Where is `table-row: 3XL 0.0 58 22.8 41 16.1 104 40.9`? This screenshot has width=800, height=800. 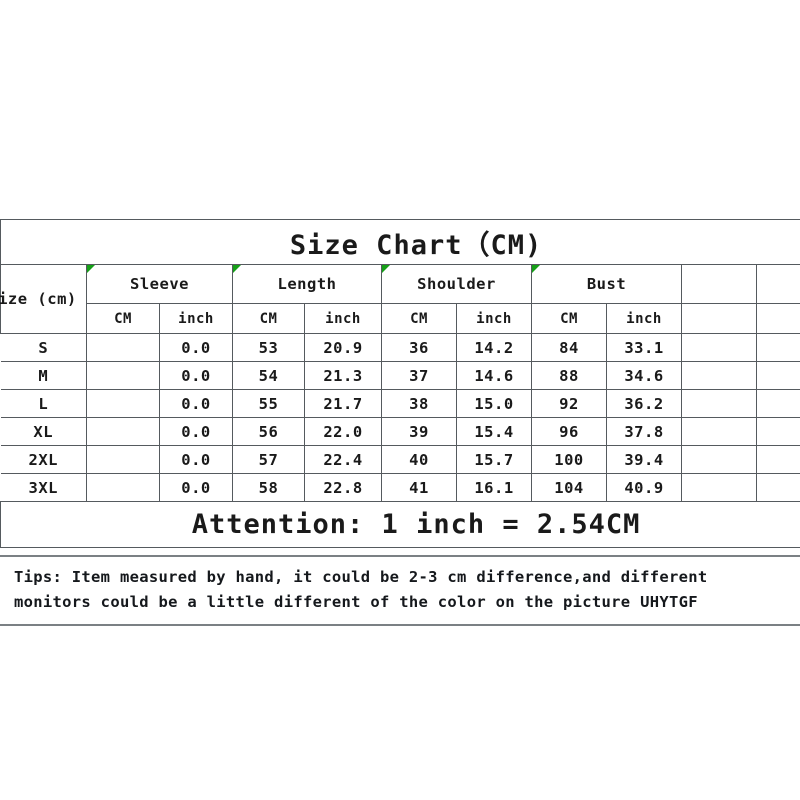 table-row: 3XL 0.0 58 22.8 41 16.1 104 40.9 is located at coordinates (400, 487).